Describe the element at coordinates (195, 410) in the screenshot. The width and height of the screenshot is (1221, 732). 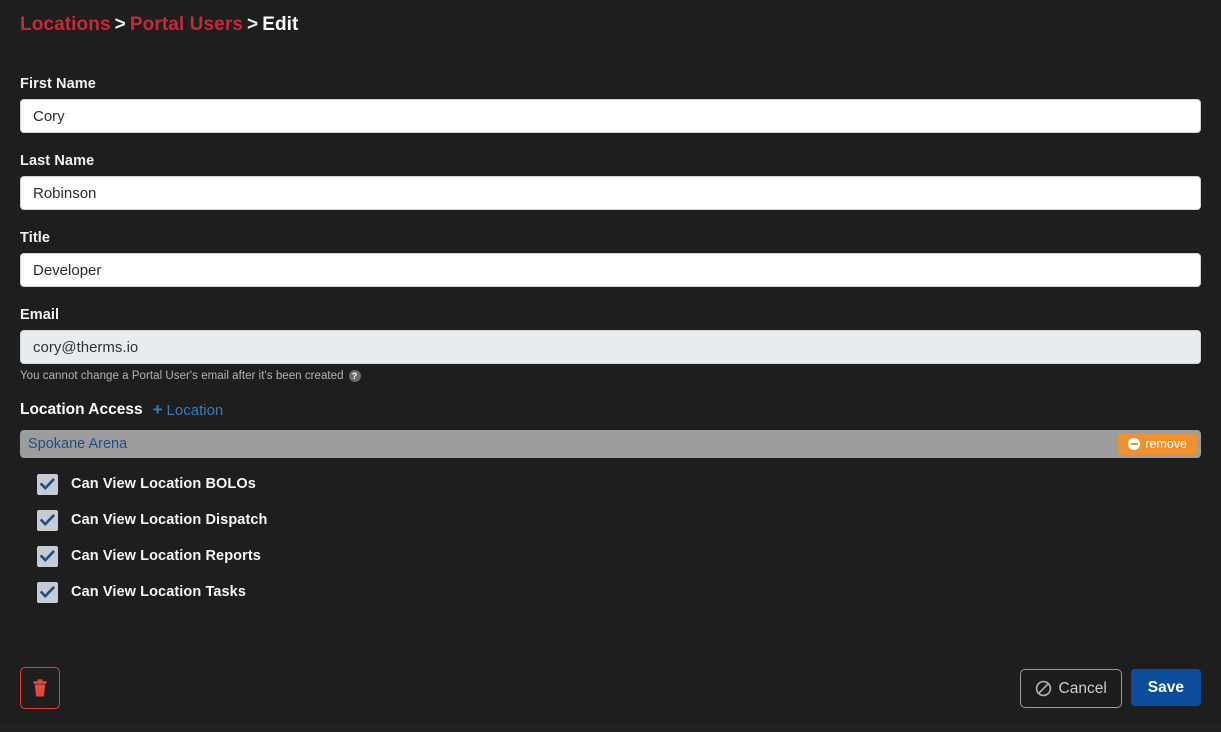
I see `add-location-label: Location` at that location.